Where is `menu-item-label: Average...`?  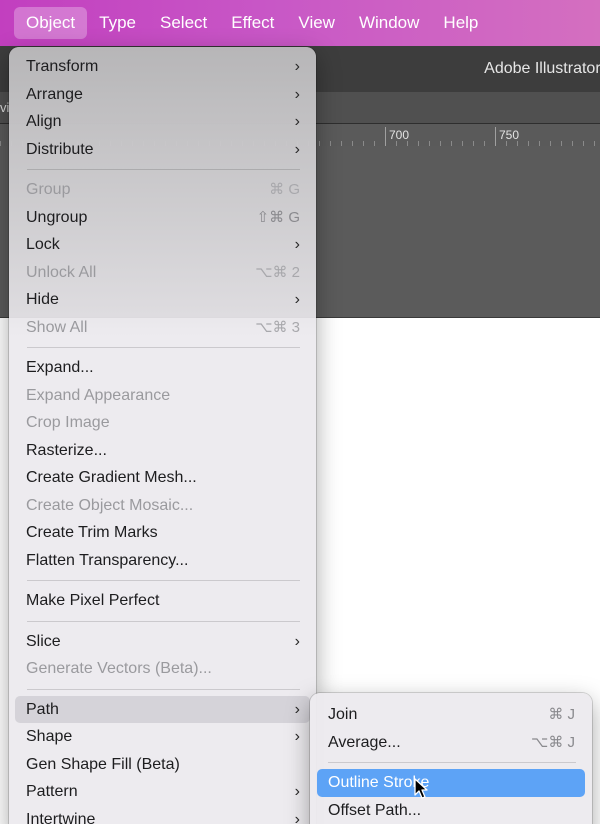
menu-item-label: Average... is located at coordinates (364, 742).